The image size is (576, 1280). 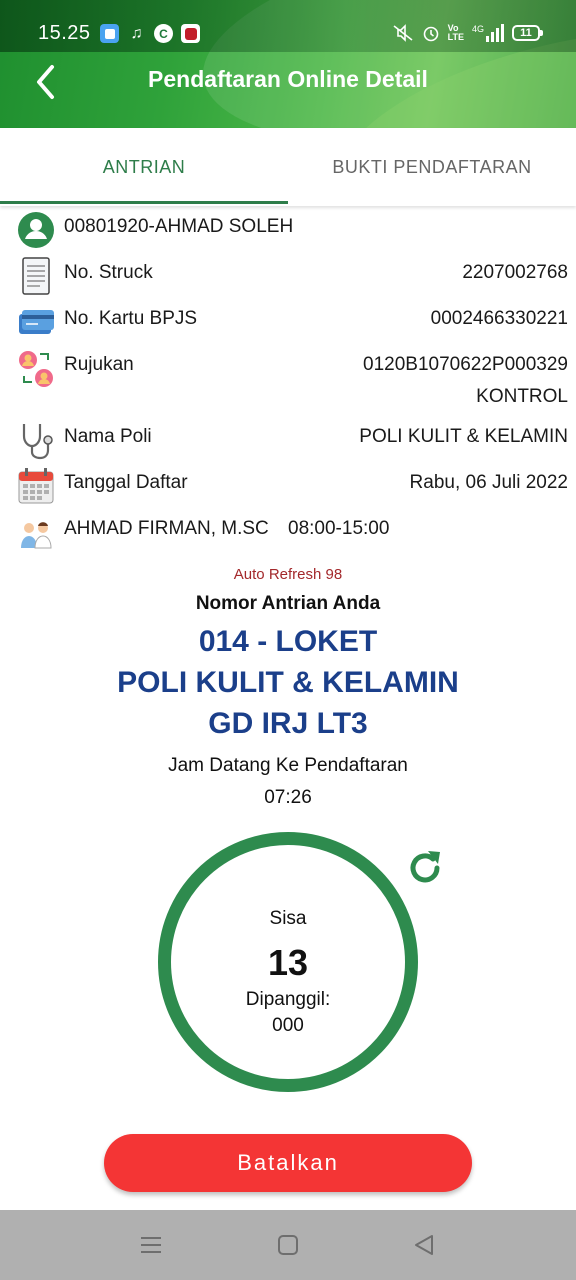 I want to click on rujukan-value: 0120B1070622P000329, so click(x=465, y=364).